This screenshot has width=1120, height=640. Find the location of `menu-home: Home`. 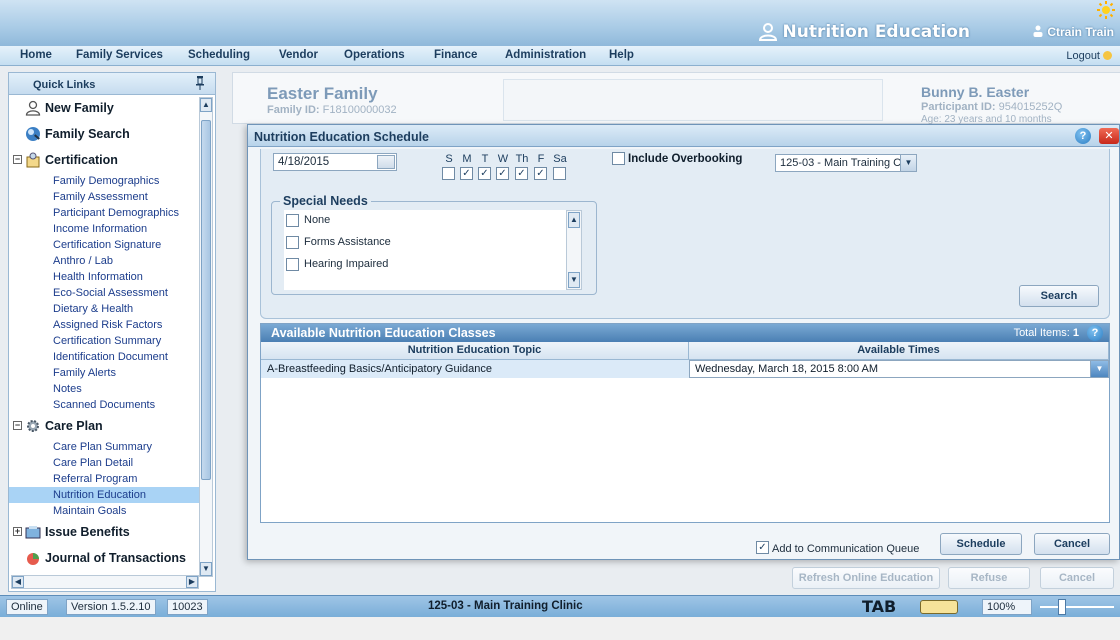

menu-home: Home is located at coordinates (36, 55).